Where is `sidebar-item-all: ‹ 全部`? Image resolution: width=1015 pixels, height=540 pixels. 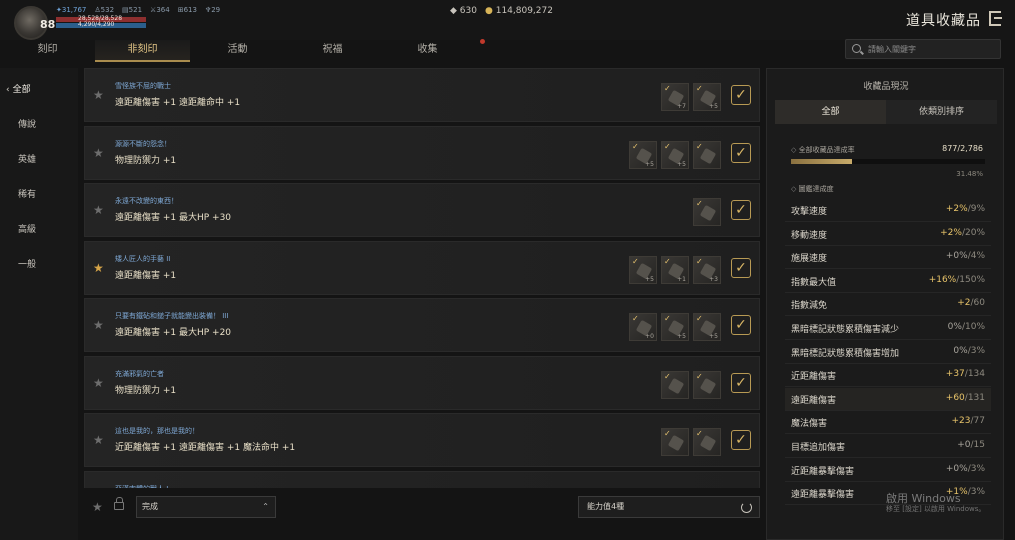
sidebar-item-all: ‹ 全部 is located at coordinates (18, 88).